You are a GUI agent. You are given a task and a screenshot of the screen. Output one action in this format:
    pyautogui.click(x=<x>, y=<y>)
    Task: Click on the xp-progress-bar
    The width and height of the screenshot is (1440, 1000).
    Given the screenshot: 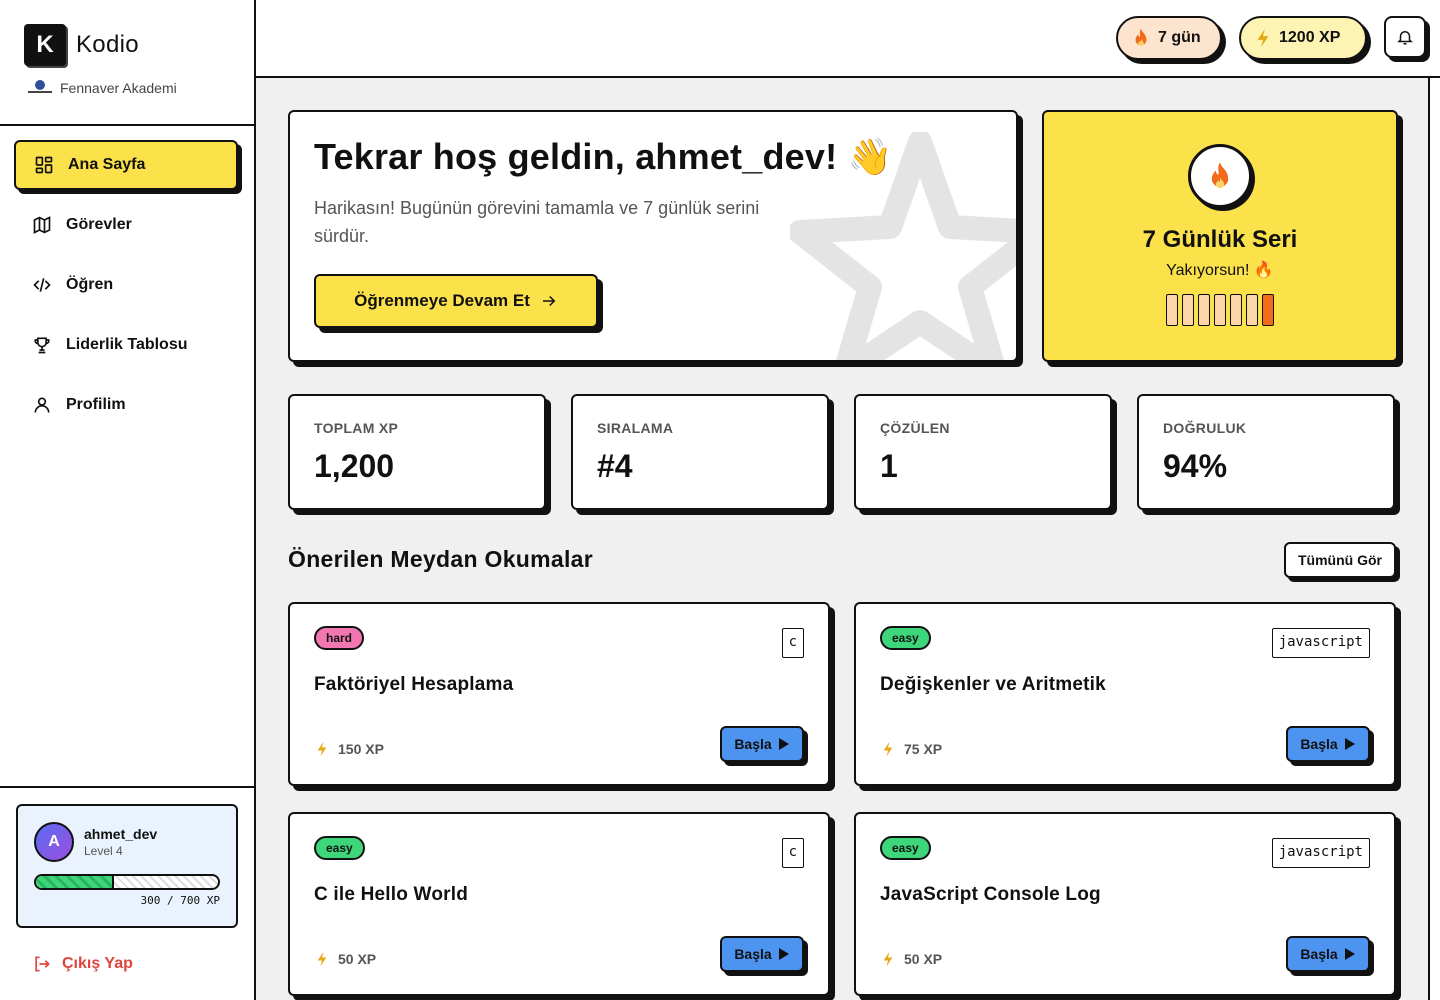 What is the action you would take?
    pyautogui.click(x=127, y=882)
    